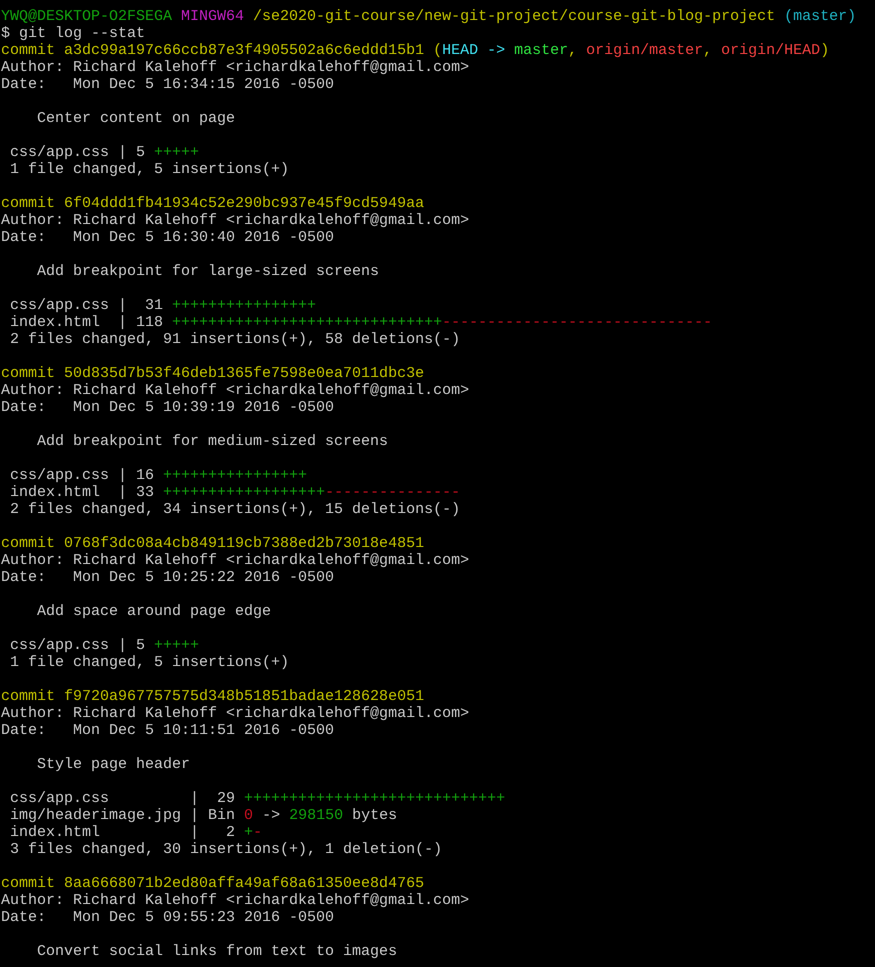 The image size is (875, 967). I want to click on terminal-line: 2 files changed, 91 insertions(+), 58 deletions(-), so click(234, 339).